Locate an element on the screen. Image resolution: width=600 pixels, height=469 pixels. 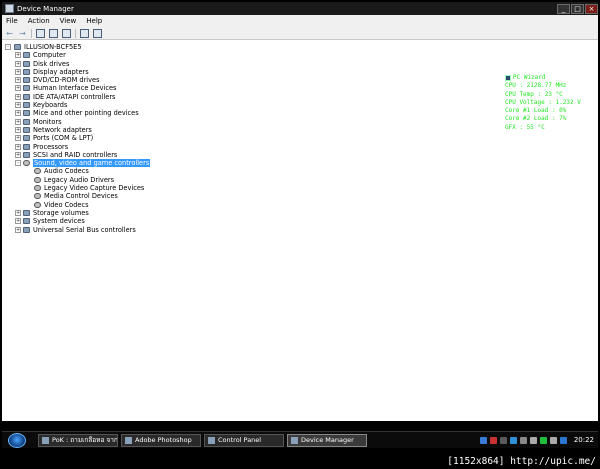
dvd-icon is located at coordinates (26, 80).